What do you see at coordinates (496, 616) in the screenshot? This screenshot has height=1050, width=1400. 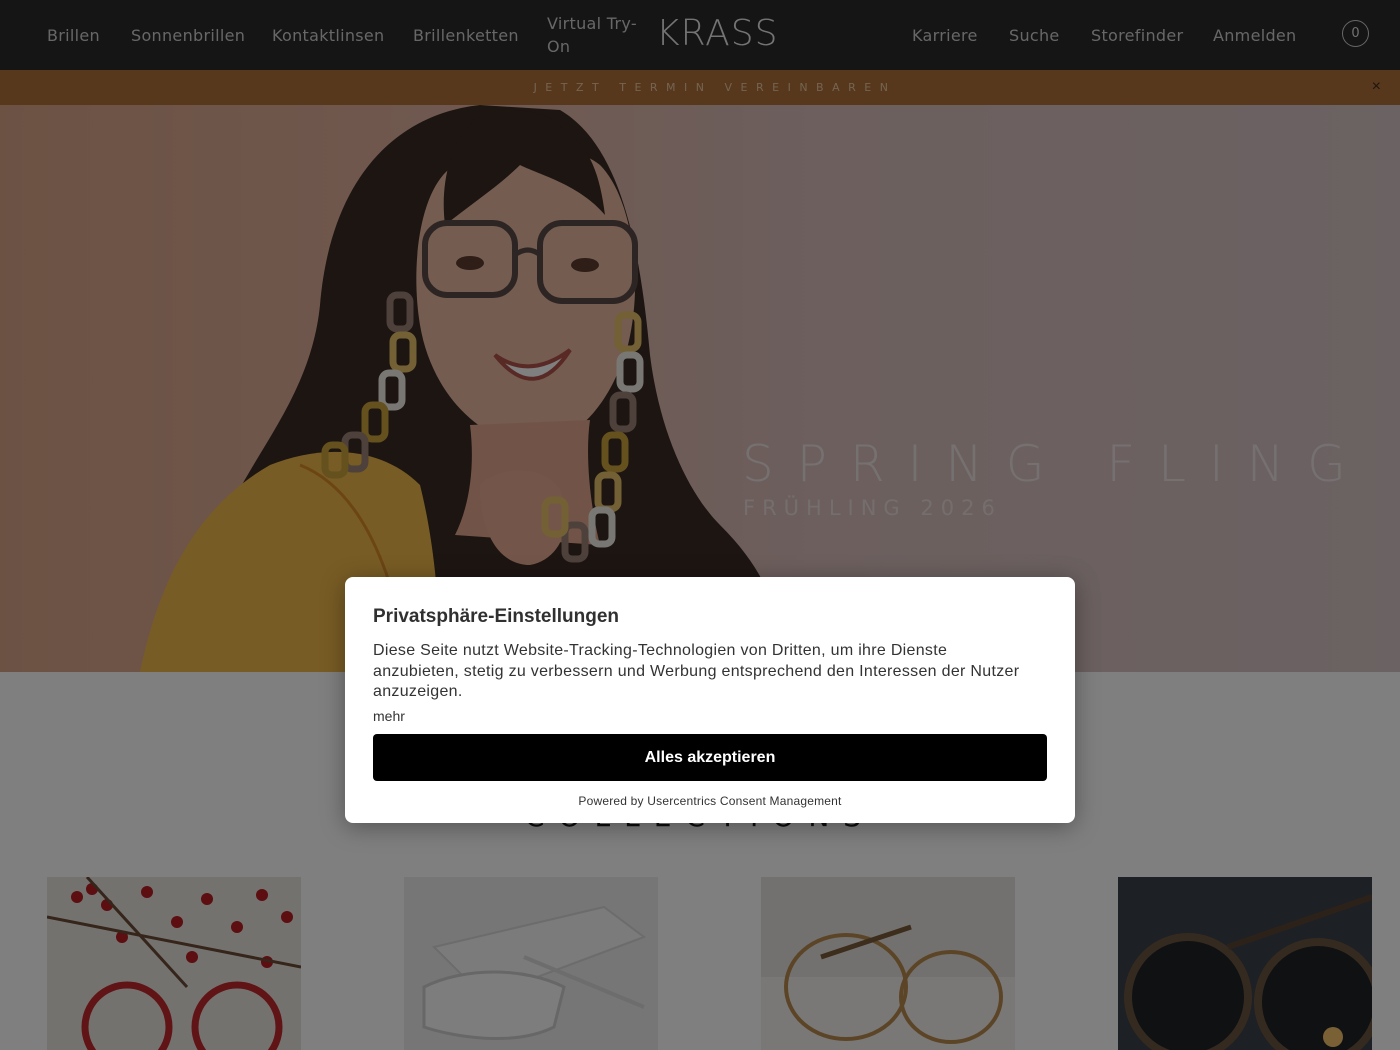 I see `consent-title: Privatsphäre-Einstellungen` at bounding box center [496, 616].